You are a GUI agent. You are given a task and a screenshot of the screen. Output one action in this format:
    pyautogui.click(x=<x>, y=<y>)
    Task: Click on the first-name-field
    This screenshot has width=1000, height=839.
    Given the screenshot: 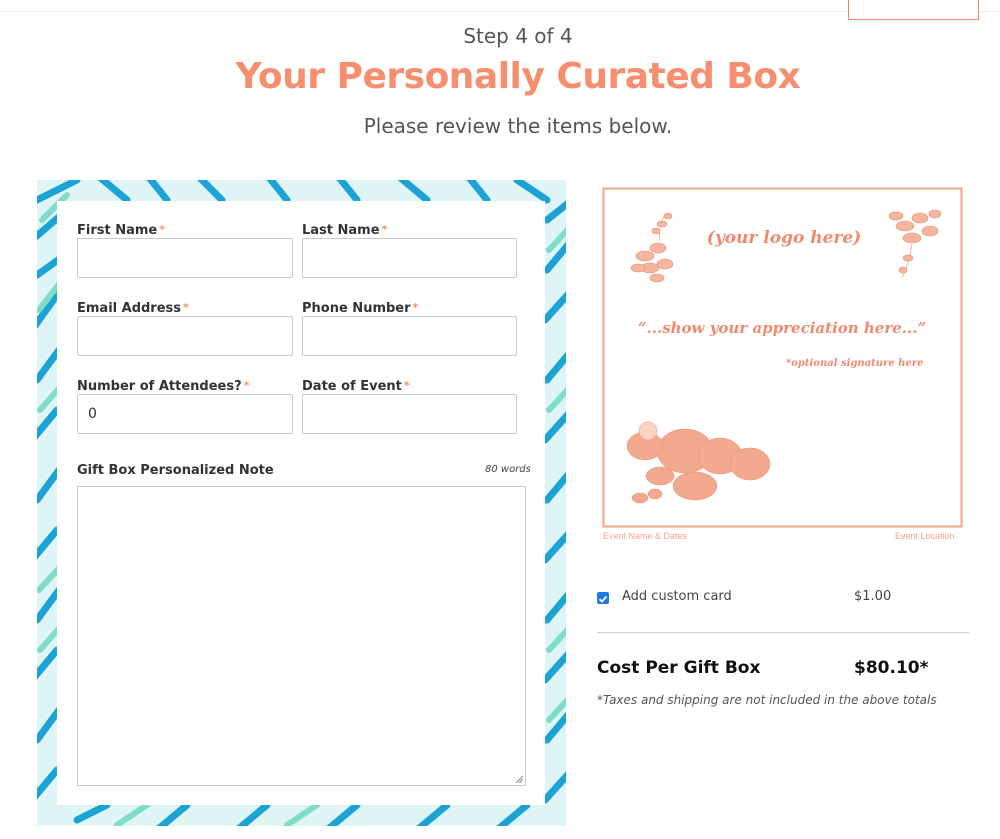 What is the action you would take?
    pyautogui.click(x=185, y=258)
    